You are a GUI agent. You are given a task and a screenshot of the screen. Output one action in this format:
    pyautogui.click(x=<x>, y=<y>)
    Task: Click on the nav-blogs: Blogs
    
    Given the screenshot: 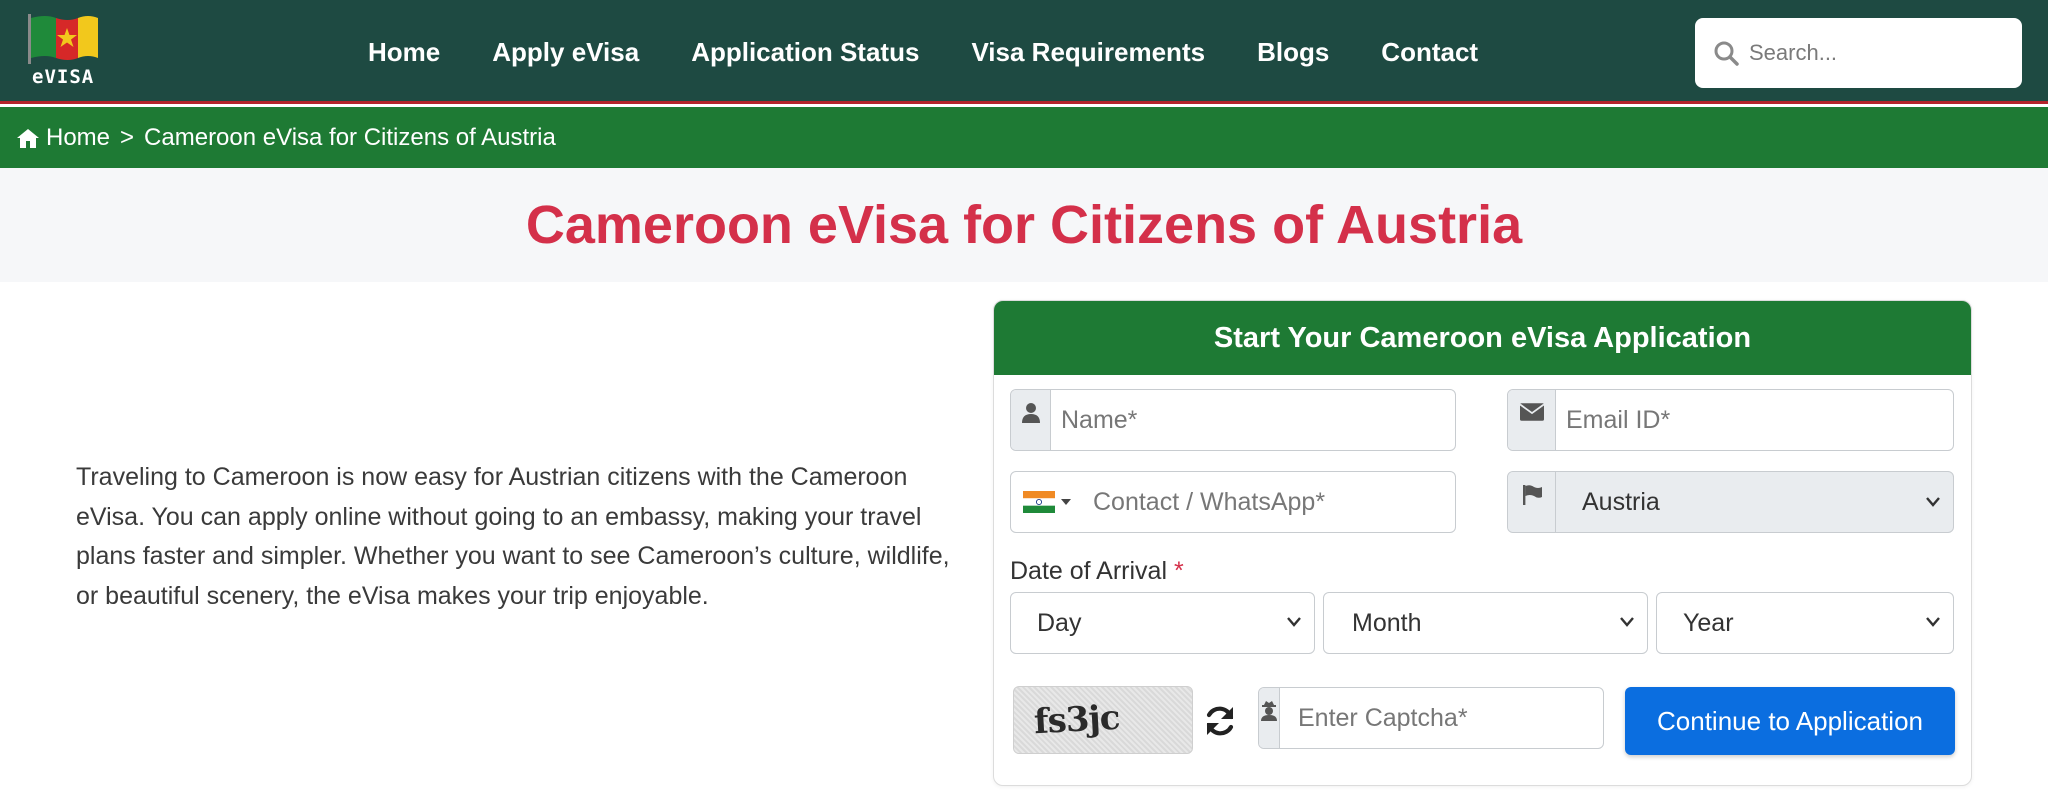 What is the action you would take?
    pyautogui.click(x=1293, y=52)
    